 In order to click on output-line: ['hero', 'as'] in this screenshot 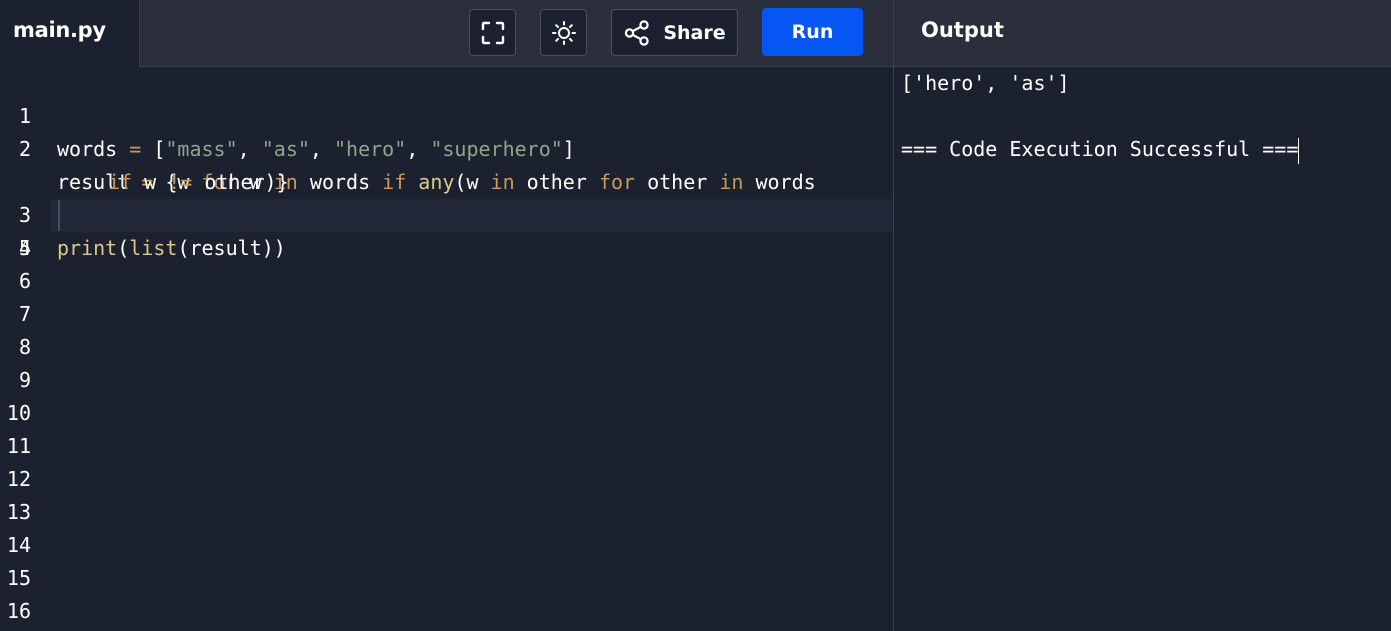, I will do `click(985, 83)`.